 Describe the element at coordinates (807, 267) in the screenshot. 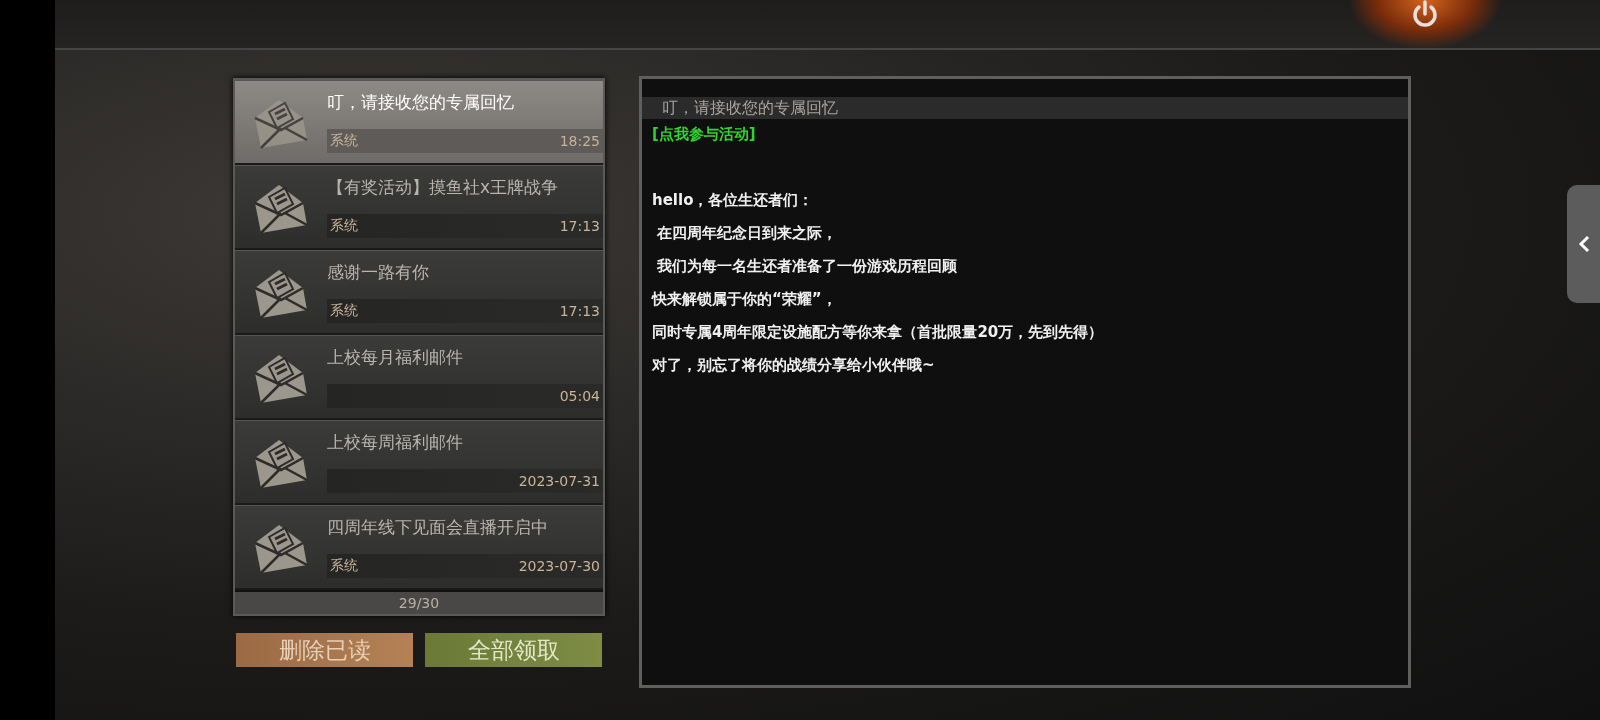

I see `message-line: 我们为每一名生还者准备了一份游戏历程回顾` at that location.